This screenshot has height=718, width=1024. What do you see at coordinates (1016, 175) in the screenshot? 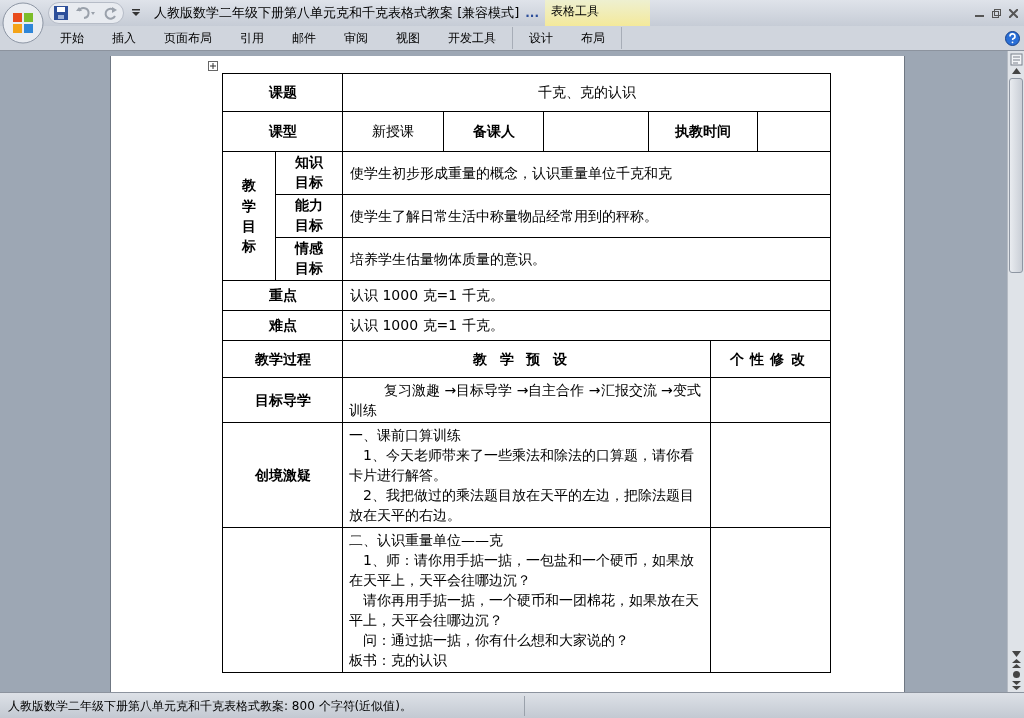
I see `scrollbar-thumb` at bounding box center [1016, 175].